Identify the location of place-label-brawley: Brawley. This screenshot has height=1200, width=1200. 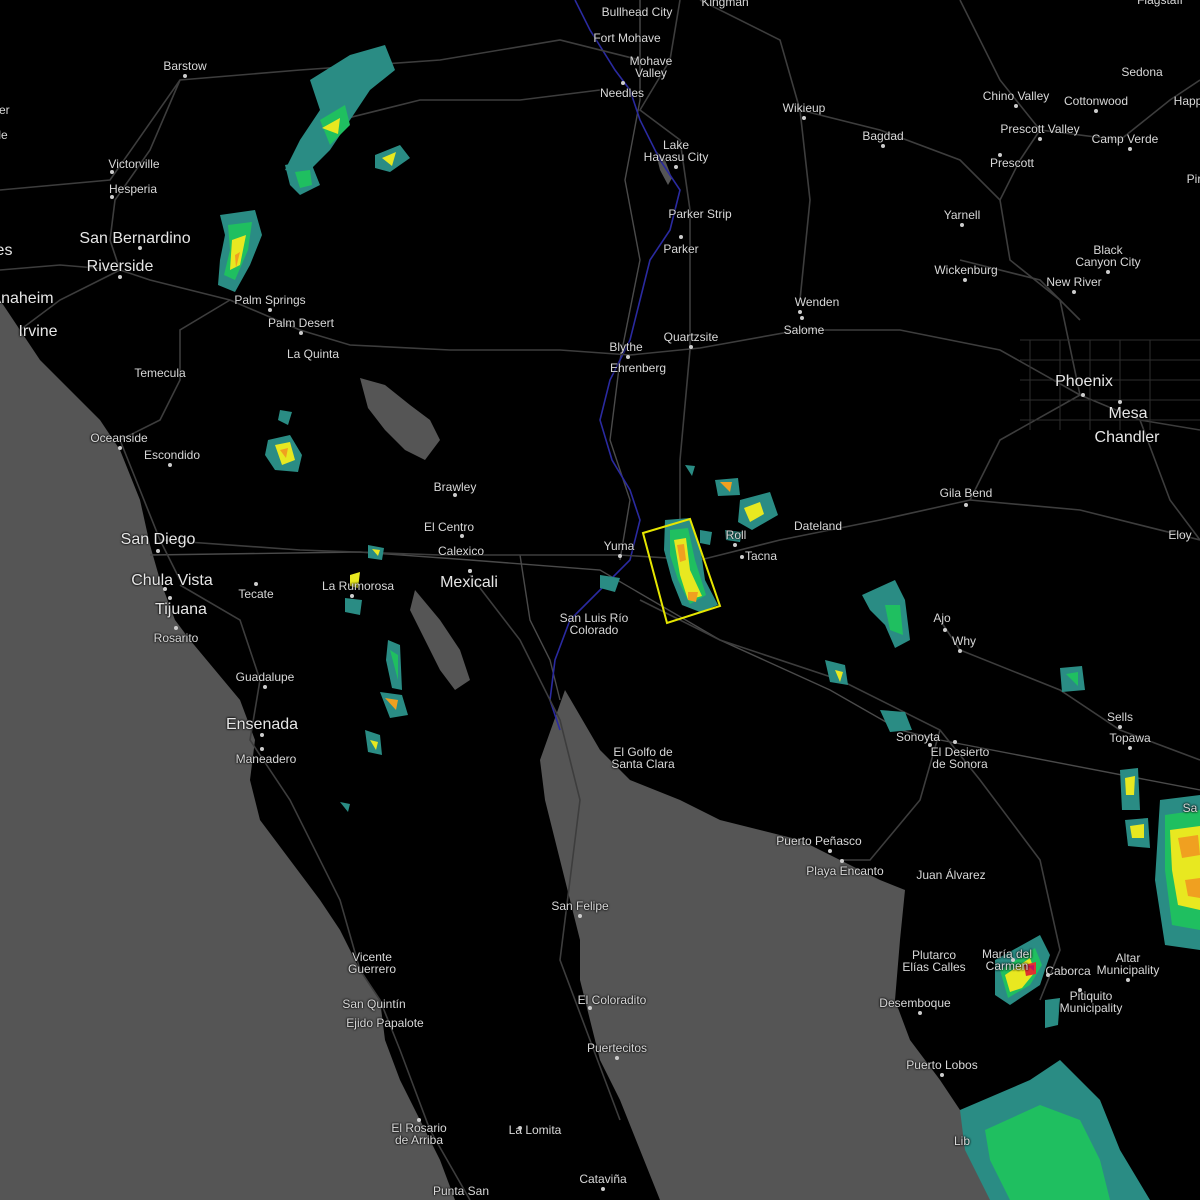
(455, 487).